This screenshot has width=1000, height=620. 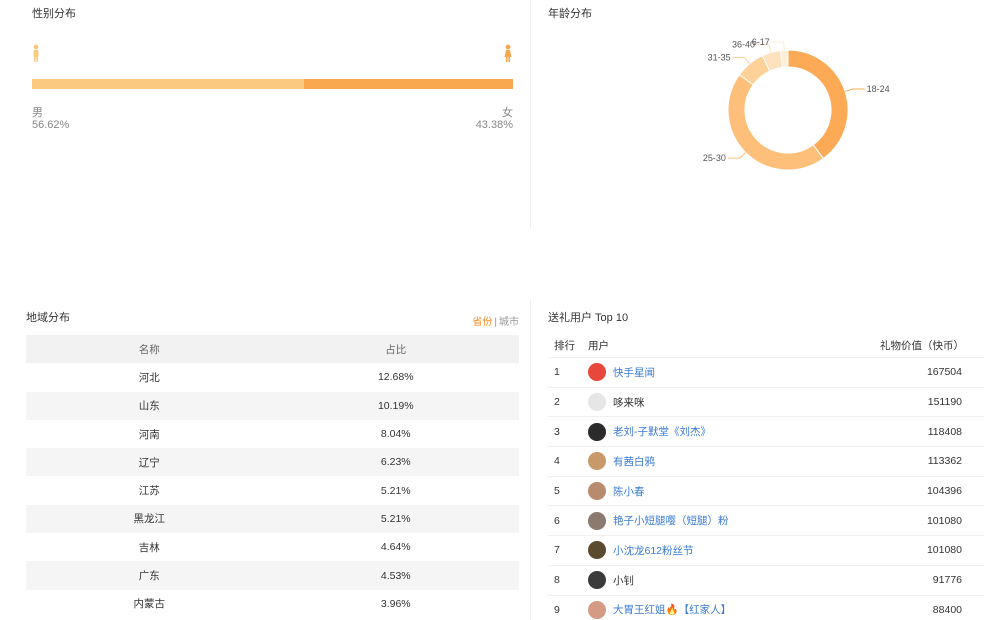 What do you see at coordinates (714, 158) in the screenshot?
I see `age-label: 25-30` at bounding box center [714, 158].